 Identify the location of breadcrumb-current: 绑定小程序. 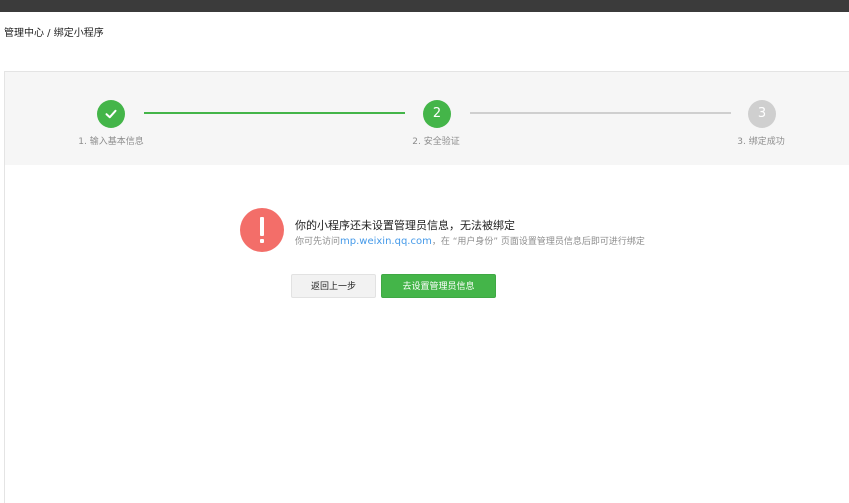
(78, 33).